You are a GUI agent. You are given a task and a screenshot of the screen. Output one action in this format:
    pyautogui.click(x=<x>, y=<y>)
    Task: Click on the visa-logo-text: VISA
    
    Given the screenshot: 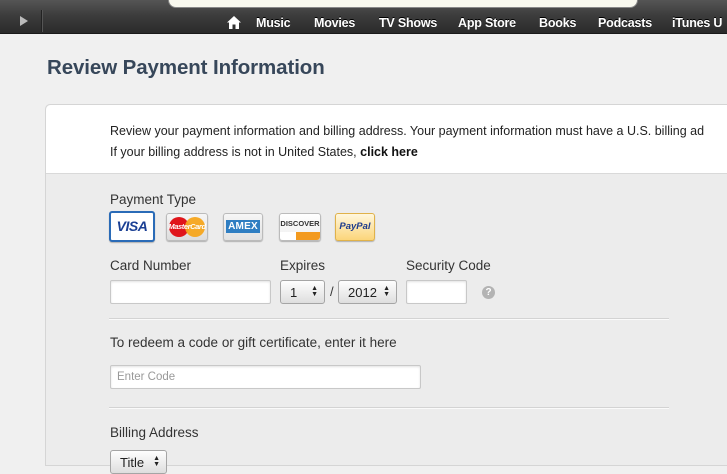 What is the action you would take?
    pyautogui.click(x=132, y=226)
    